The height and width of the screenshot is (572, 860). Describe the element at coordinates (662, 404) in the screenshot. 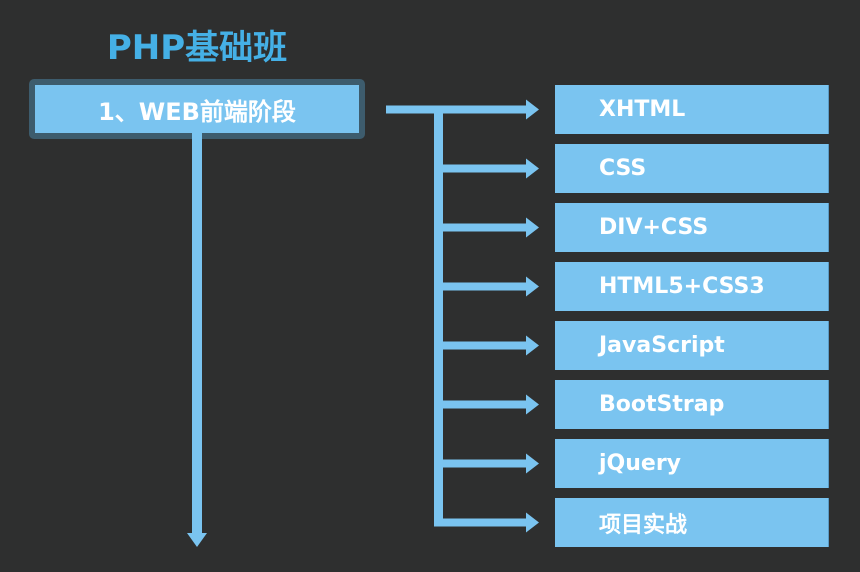

I see `topic-label: BootStrap` at that location.